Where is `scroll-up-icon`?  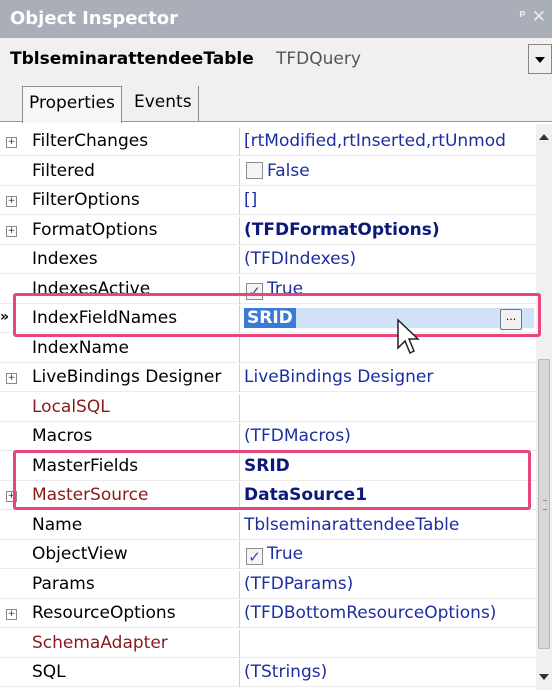 scroll-up-icon is located at coordinates (544, 137).